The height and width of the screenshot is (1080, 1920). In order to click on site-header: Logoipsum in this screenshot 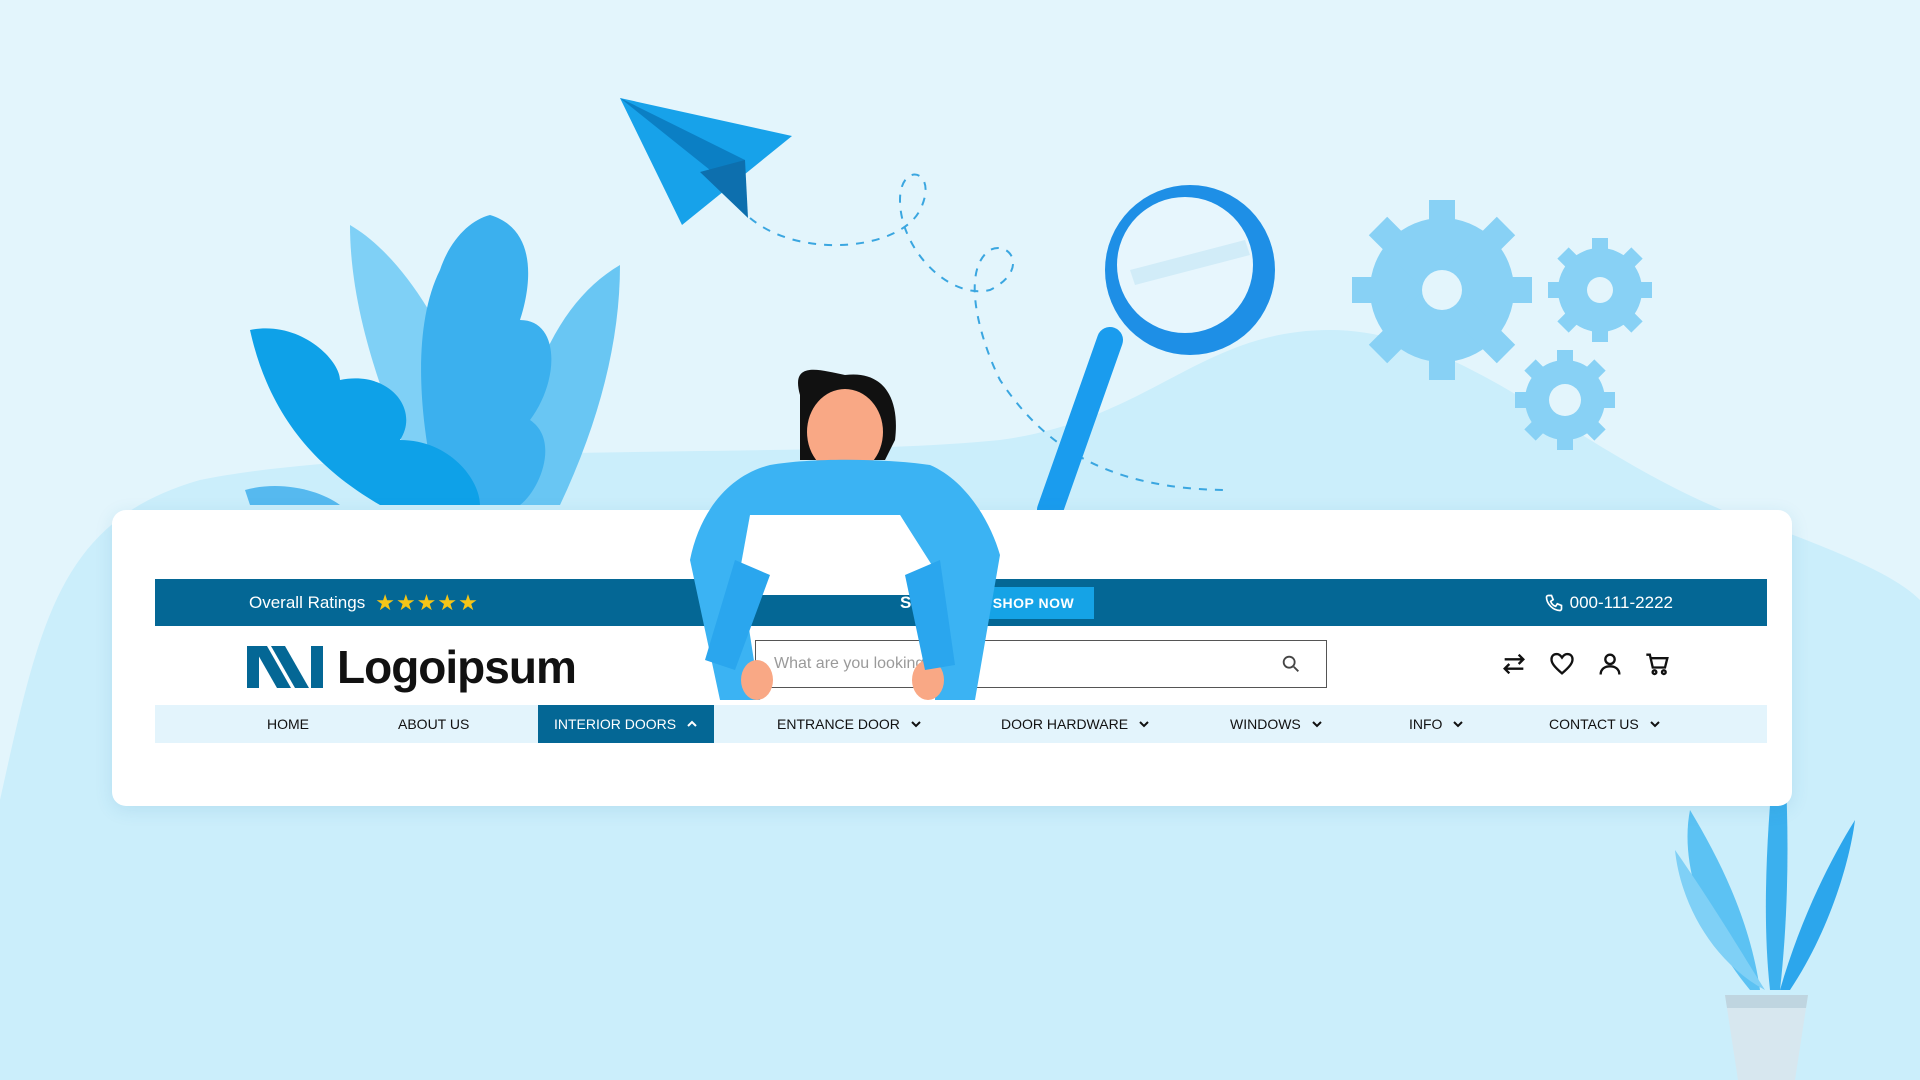, I will do `click(961, 666)`.